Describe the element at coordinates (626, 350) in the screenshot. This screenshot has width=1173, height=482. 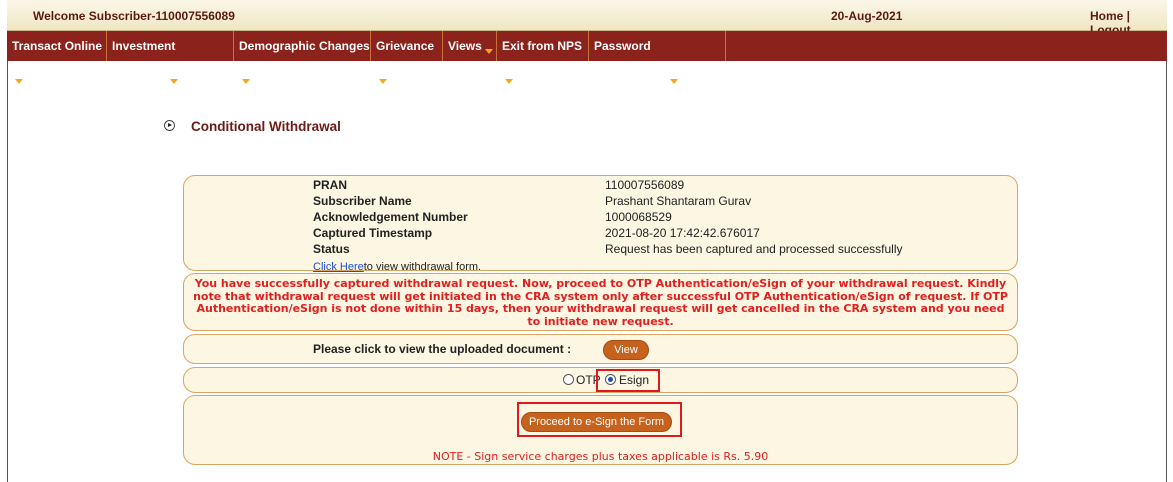
I see `view-document-button: View` at that location.